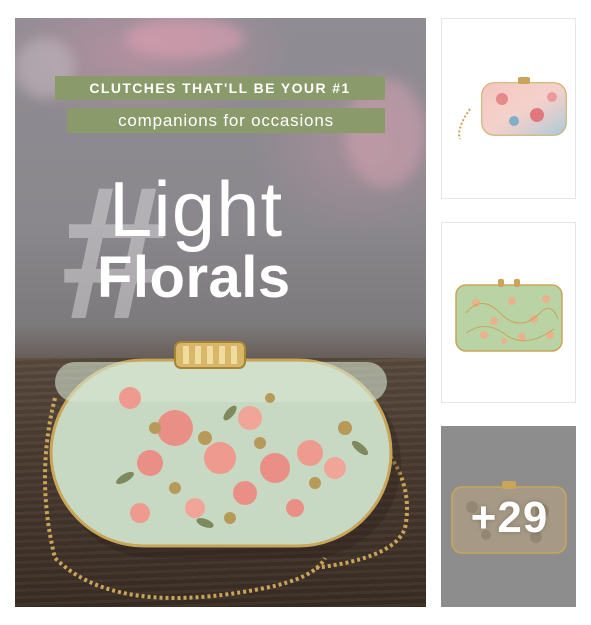  I want to click on title-florals: Florals, so click(194, 277).